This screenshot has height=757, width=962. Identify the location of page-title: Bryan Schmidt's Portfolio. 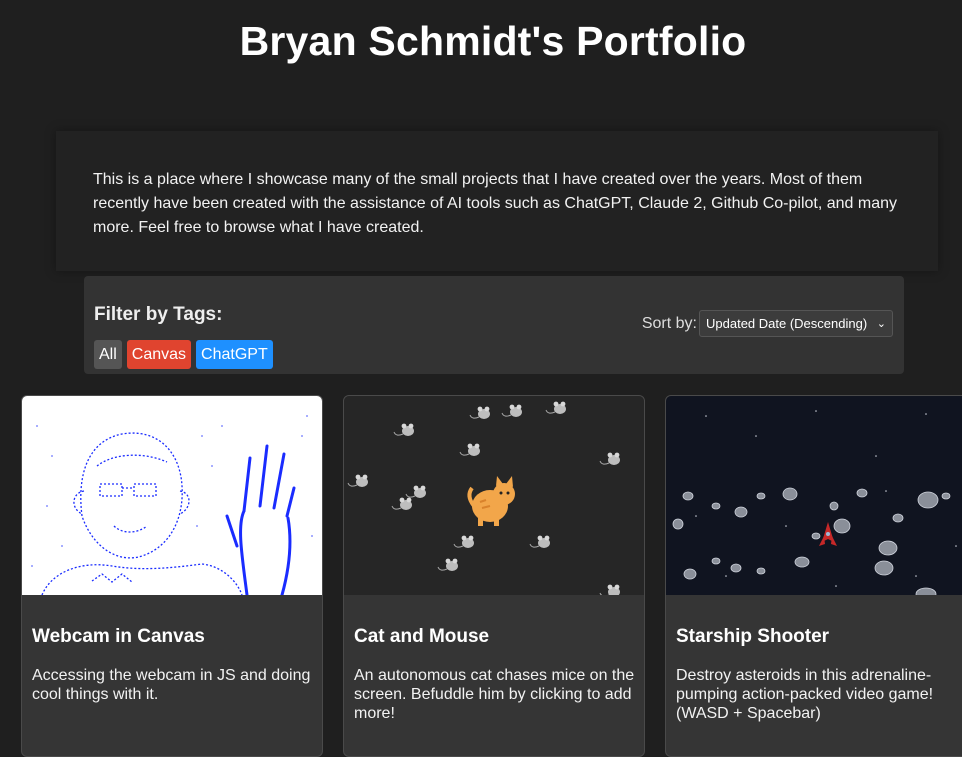
(493, 41).